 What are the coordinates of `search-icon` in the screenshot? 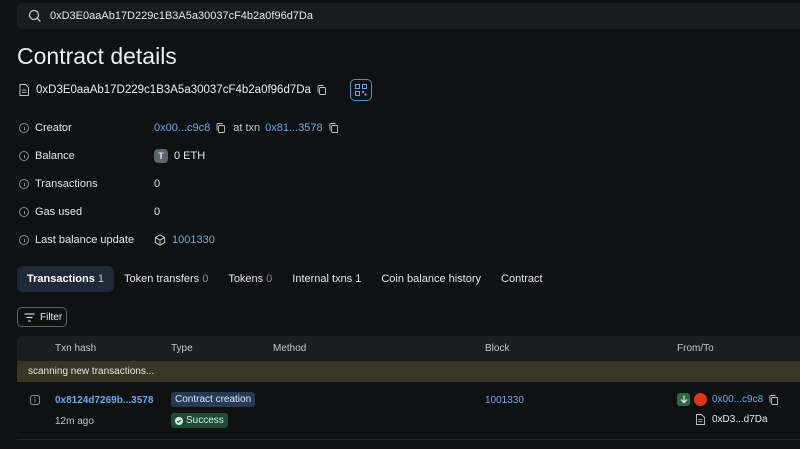 It's located at (34, 15).